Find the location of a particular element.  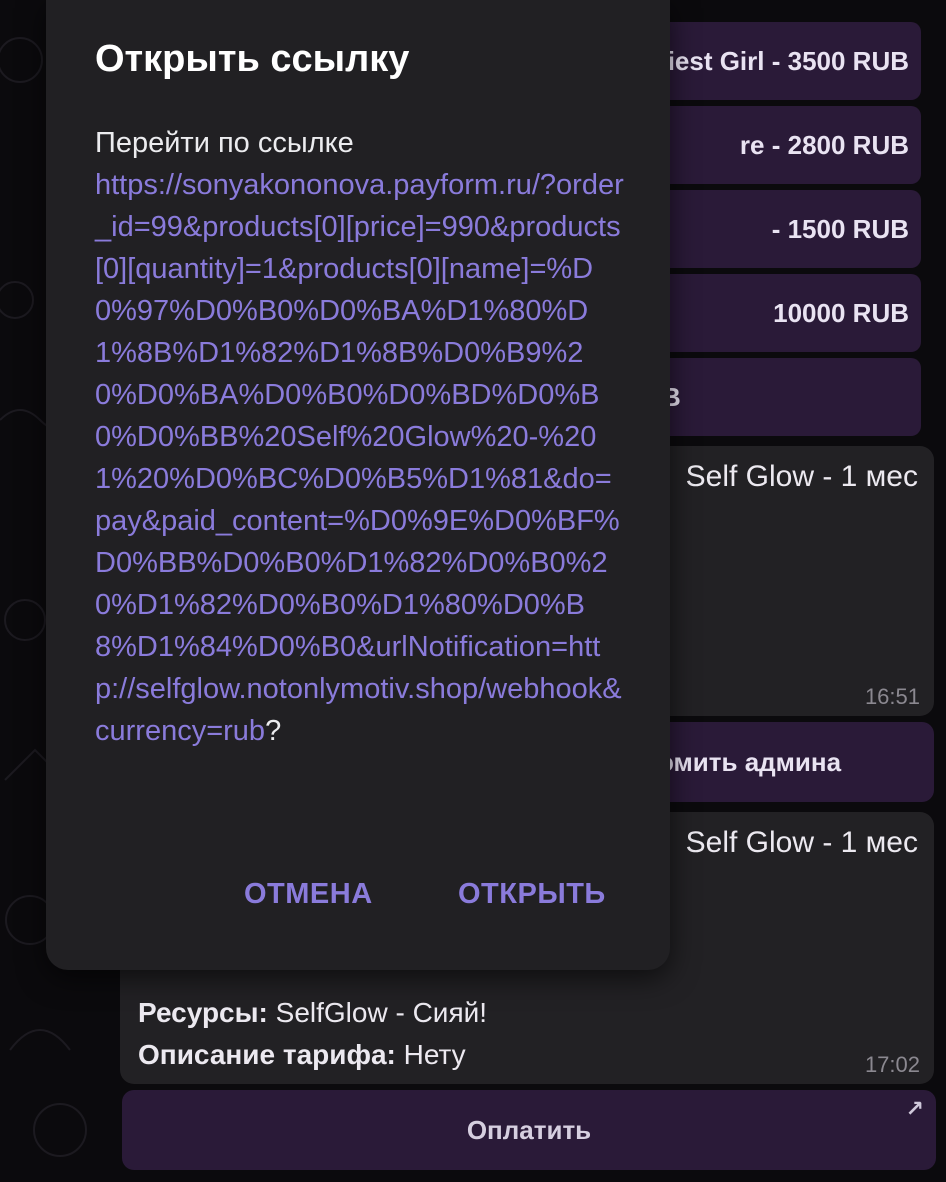

message-row-resources: Ресурсы: SelfGlow - Сияй! is located at coordinates (313, 1012).